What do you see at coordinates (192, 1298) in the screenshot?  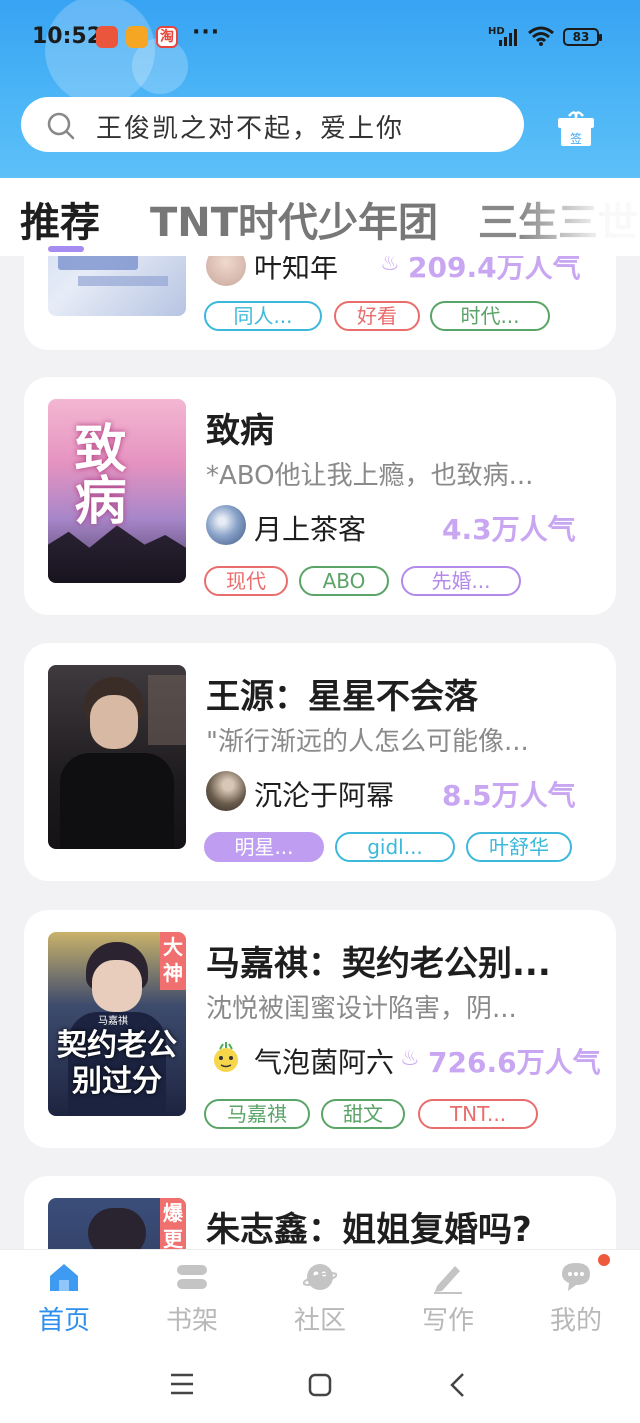 I see `nav-bookshelf: 书架` at bounding box center [192, 1298].